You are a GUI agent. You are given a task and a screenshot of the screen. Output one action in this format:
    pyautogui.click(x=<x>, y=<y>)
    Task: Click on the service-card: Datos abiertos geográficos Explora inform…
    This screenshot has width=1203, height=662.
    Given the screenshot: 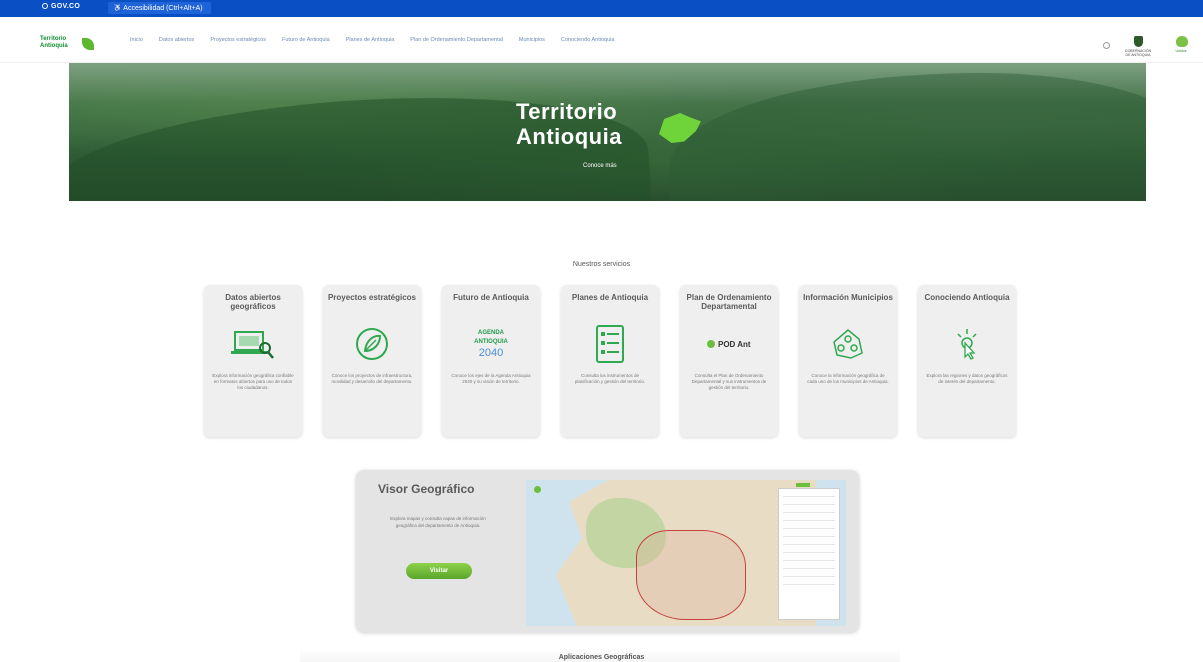 What is the action you would take?
    pyautogui.click(x=253, y=361)
    